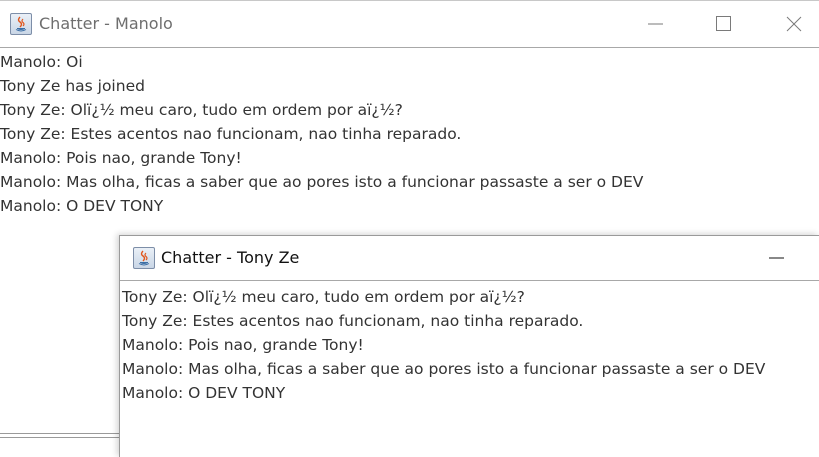 This screenshot has width=819, height=457. What do you see at coordinates (469, 258) in the screenshot?
I see `title-bar: Chatter - Tony Ze` at bounding box center [469, 258].